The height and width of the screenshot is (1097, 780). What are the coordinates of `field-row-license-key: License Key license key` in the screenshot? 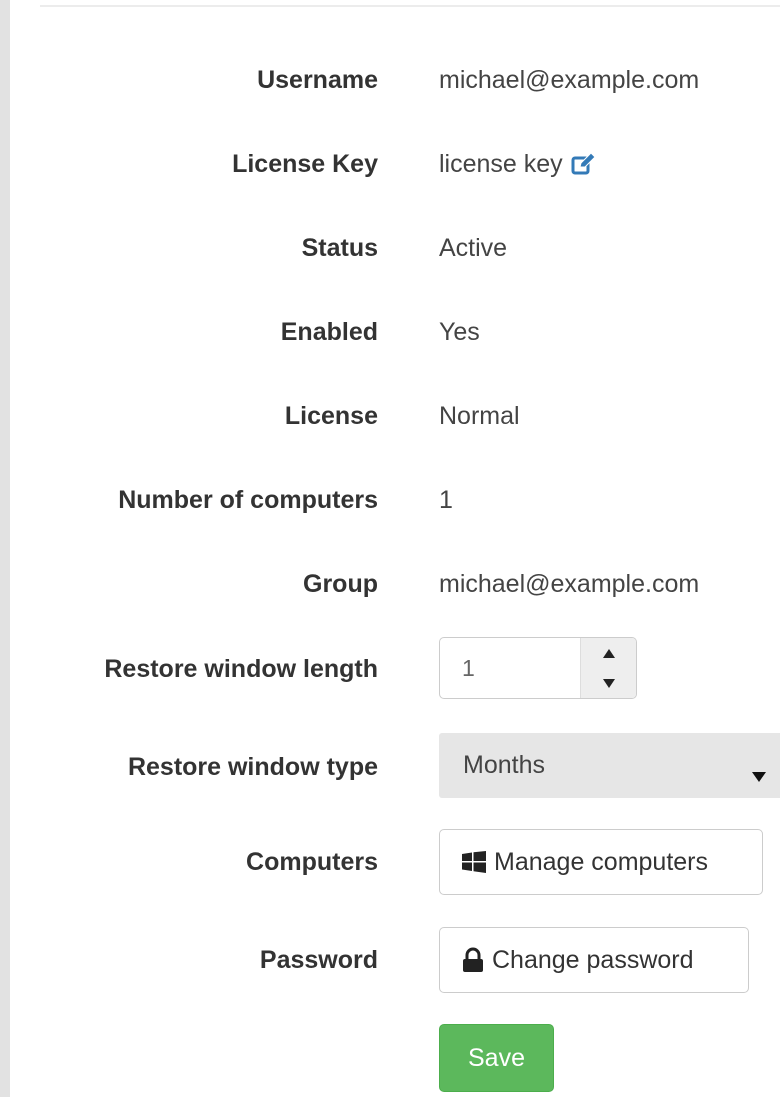 It's located at (390, 164).